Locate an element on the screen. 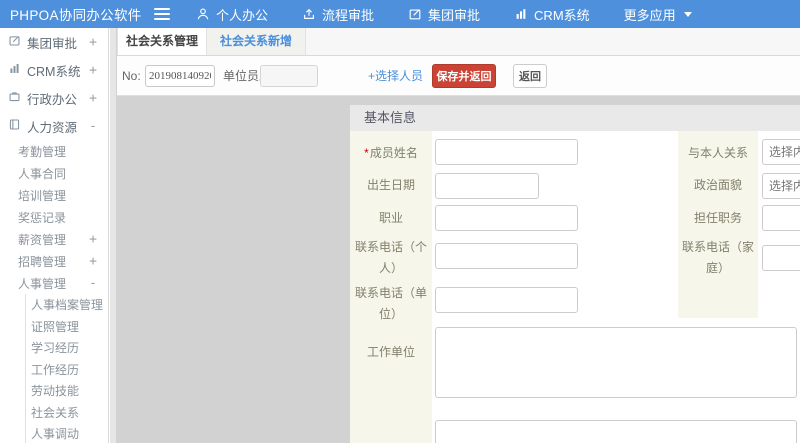 The image size is (800, 443). sidebar-item-label: 培训管理 is located at coordinates (42, 195).